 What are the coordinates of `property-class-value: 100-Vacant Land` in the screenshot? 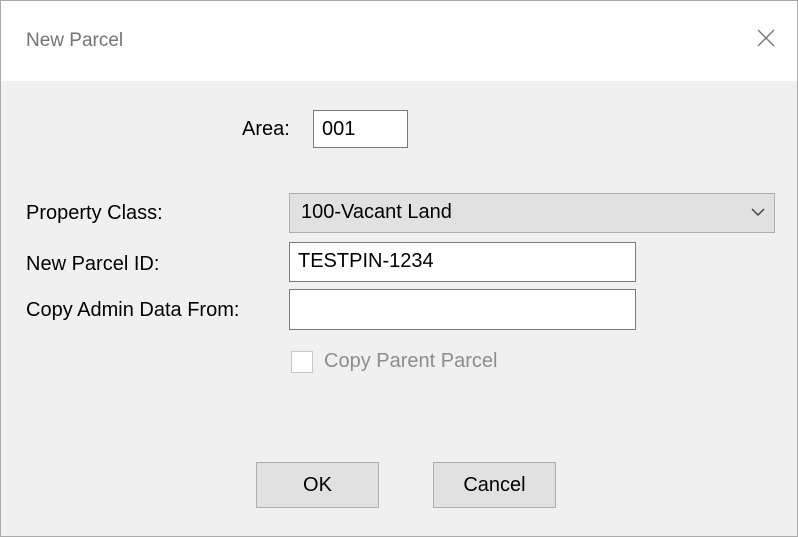 It's located at (376, 212).